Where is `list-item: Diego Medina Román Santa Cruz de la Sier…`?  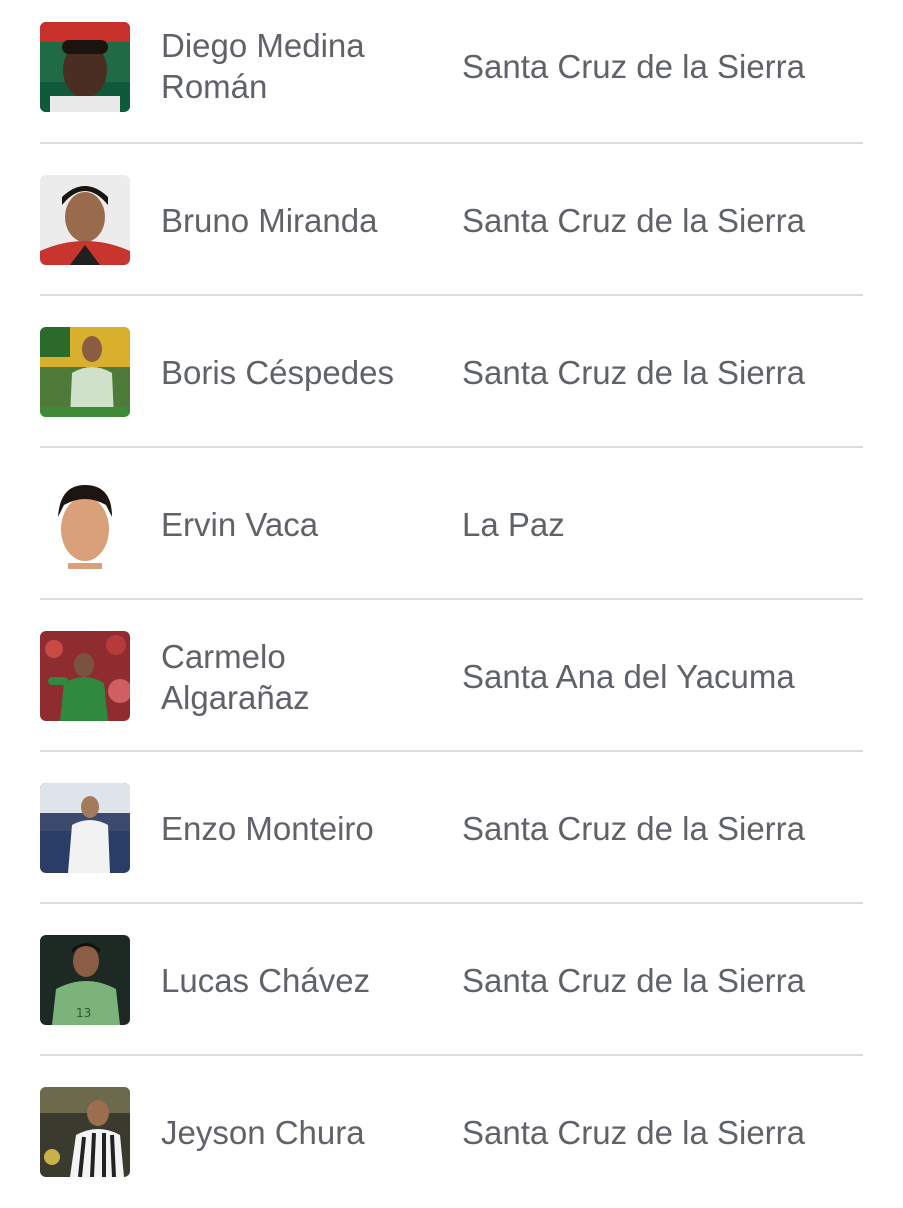 list-item: Diego Medina Román Santa Cruz de la Sier… is located at coordinates (451, 72).